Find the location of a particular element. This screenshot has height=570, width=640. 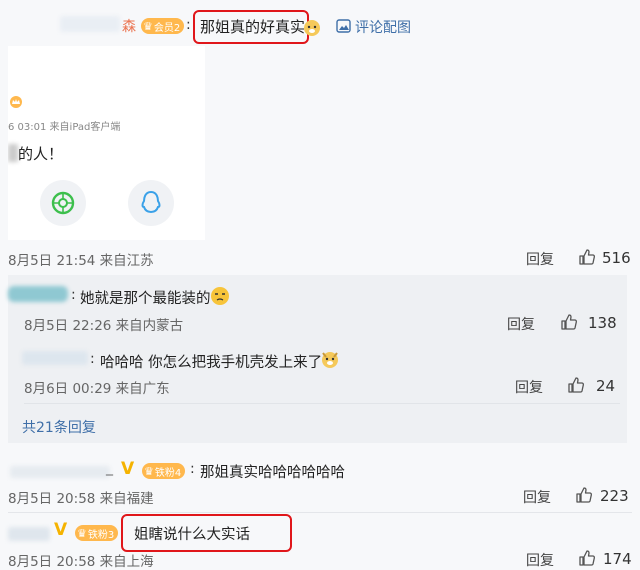

like-count: 138 is located at coordinates (602, 323).